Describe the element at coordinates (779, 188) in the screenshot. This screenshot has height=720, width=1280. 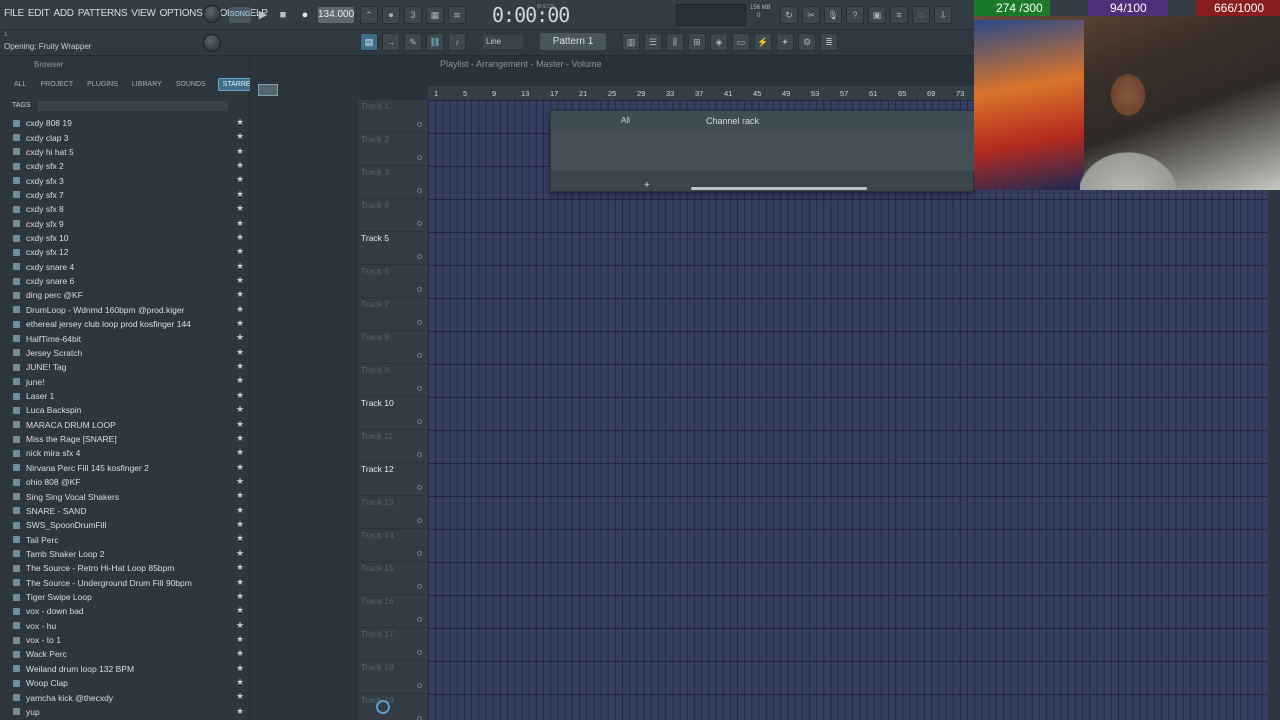
I see `channel-rack-scrollbar` at that location.